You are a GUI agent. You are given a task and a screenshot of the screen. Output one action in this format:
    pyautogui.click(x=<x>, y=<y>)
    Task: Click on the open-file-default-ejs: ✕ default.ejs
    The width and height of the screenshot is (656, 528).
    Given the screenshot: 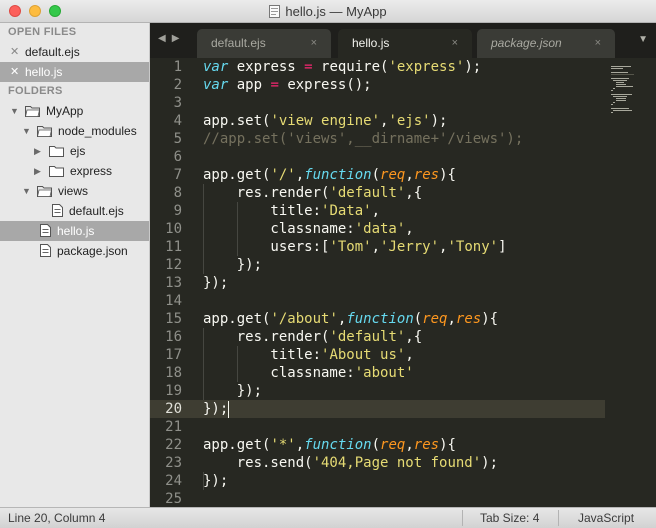 What is the action you would take?
    pyautogui.click(x=74, y=52)
    